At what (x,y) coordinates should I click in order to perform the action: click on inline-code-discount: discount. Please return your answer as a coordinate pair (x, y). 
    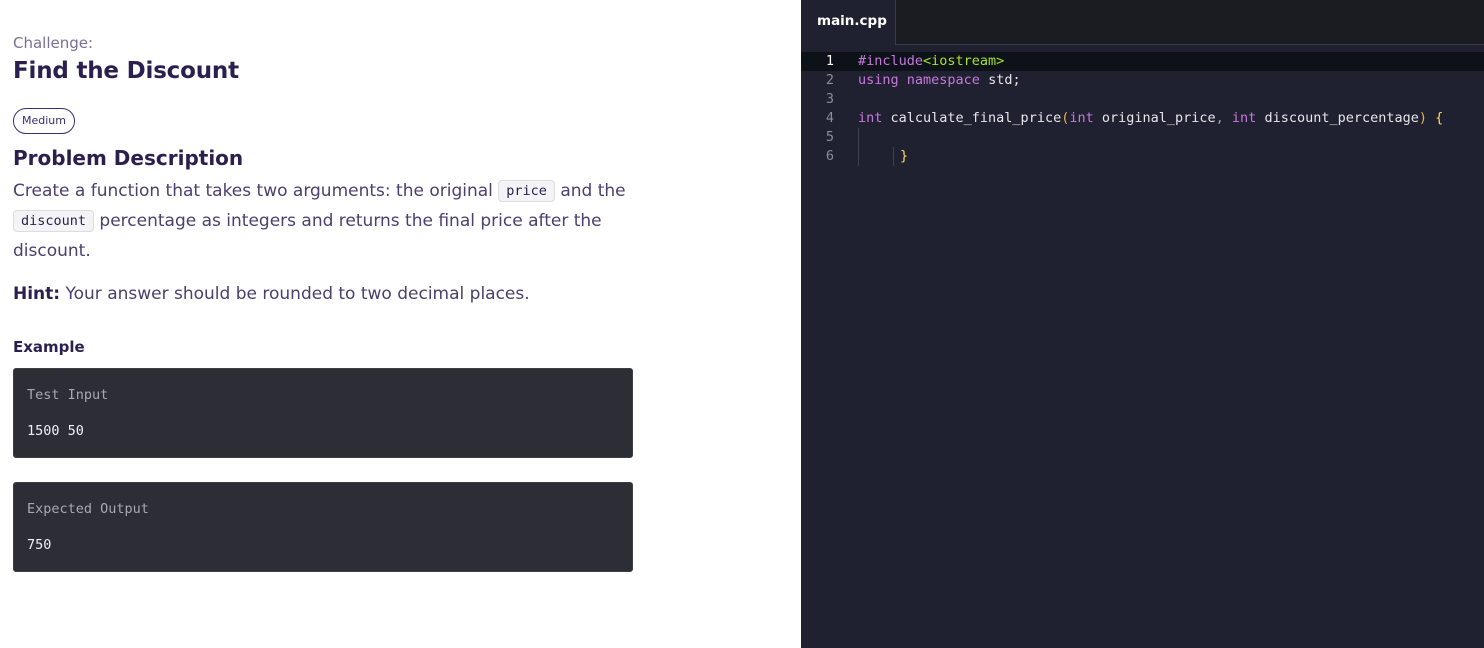
    Looking at the image, I should click on (54, 221).